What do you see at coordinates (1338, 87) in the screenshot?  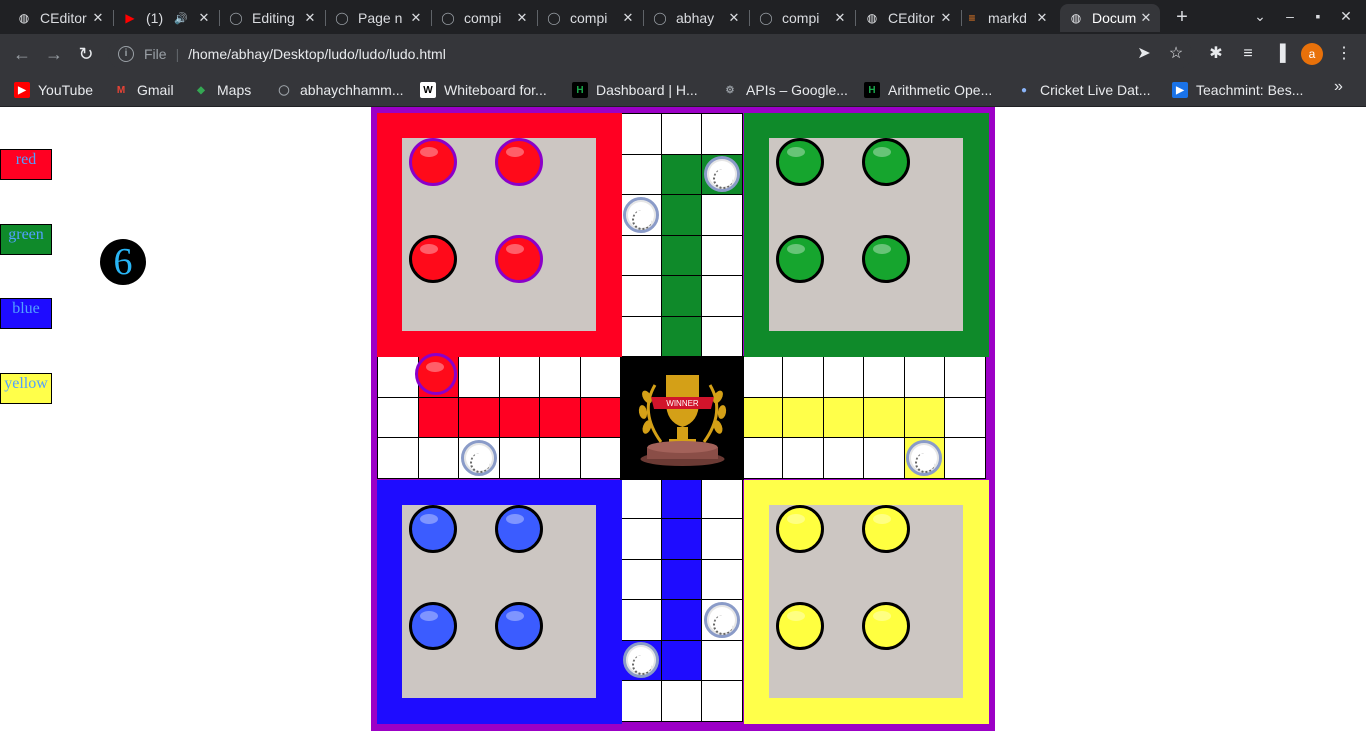 I see `bookmarks-overflow-icon: »` at bounding box center [1338, 87].